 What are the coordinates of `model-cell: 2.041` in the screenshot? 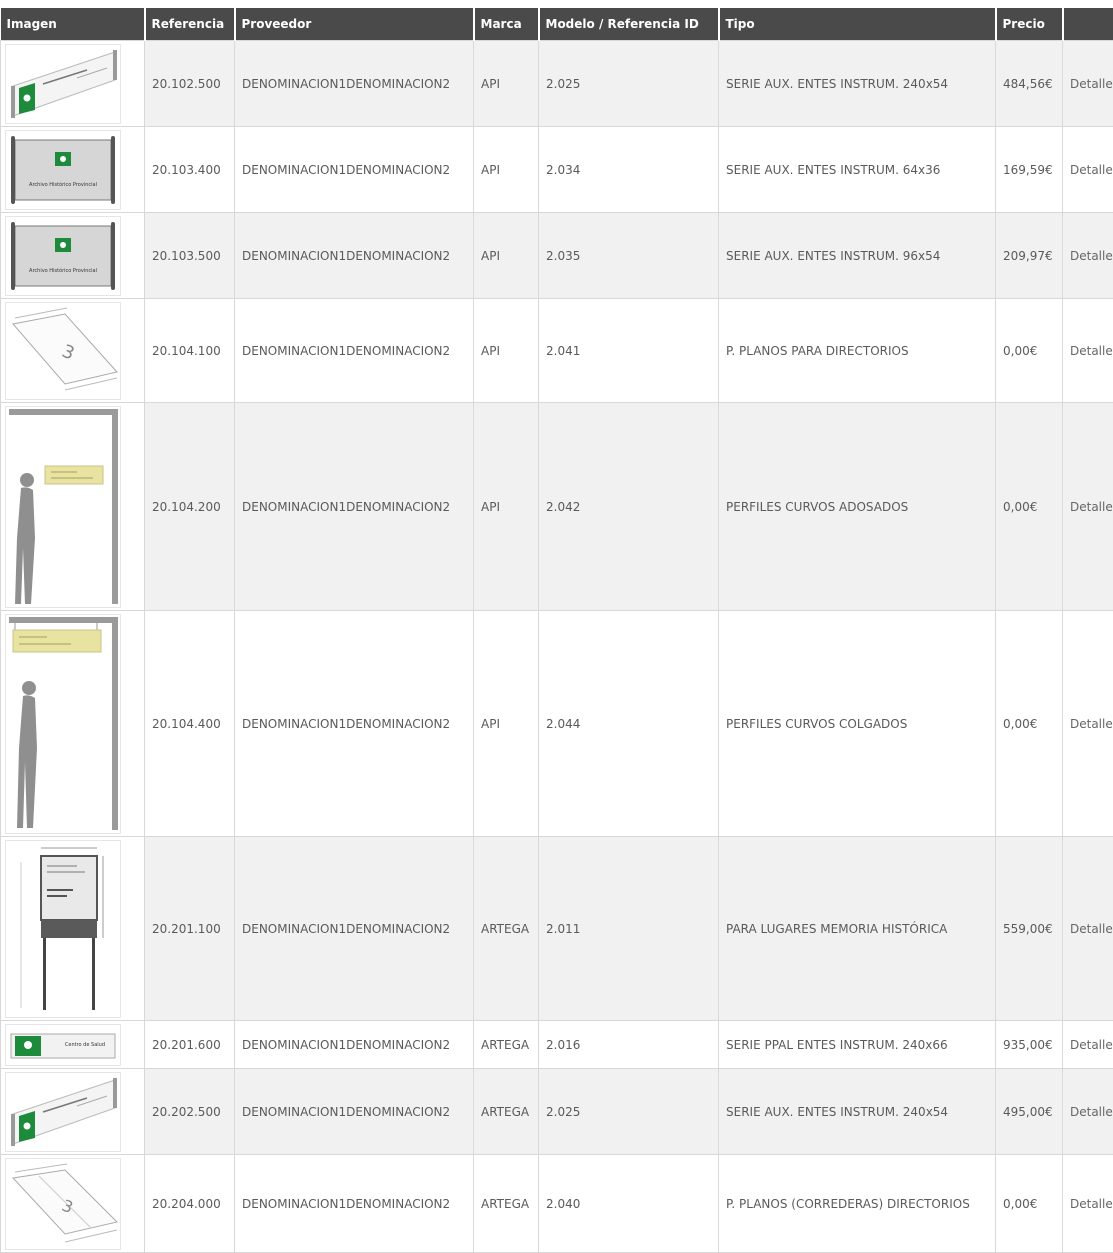 It's located at (629, 351).